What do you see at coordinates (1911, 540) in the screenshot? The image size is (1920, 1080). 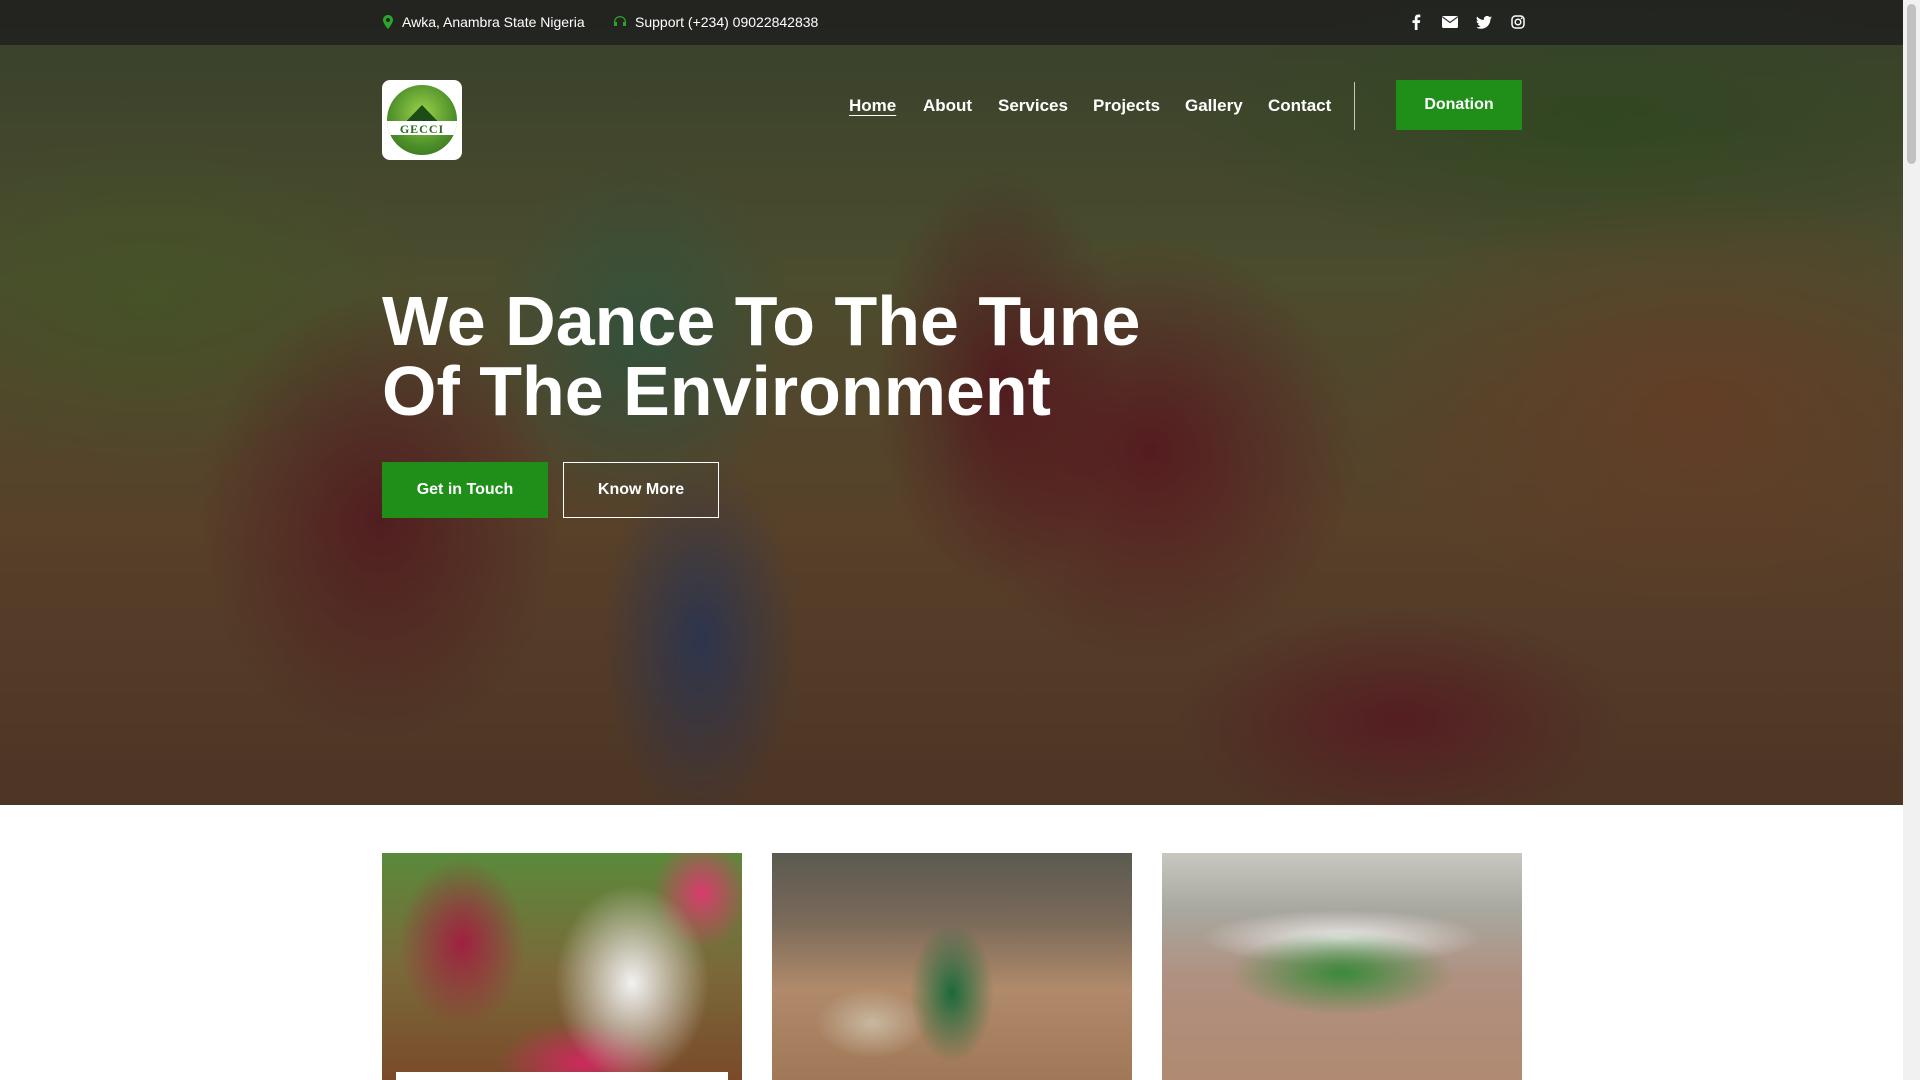 I see `page-scrollbar` at bounding box center [1911, 540].